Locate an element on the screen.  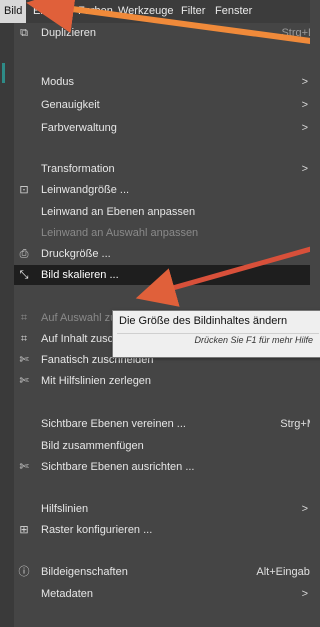
guillotine-icon: ✄ is located at coordinates (24, 381).